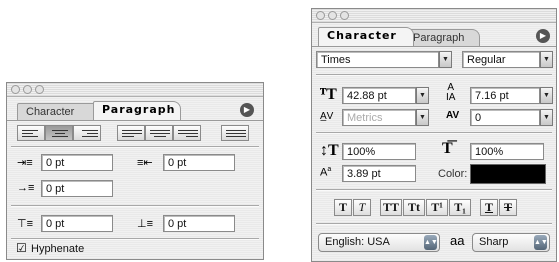  Describe the element at coordinates (87, 133) in the screenshot. I see `align-right-button` at that location.